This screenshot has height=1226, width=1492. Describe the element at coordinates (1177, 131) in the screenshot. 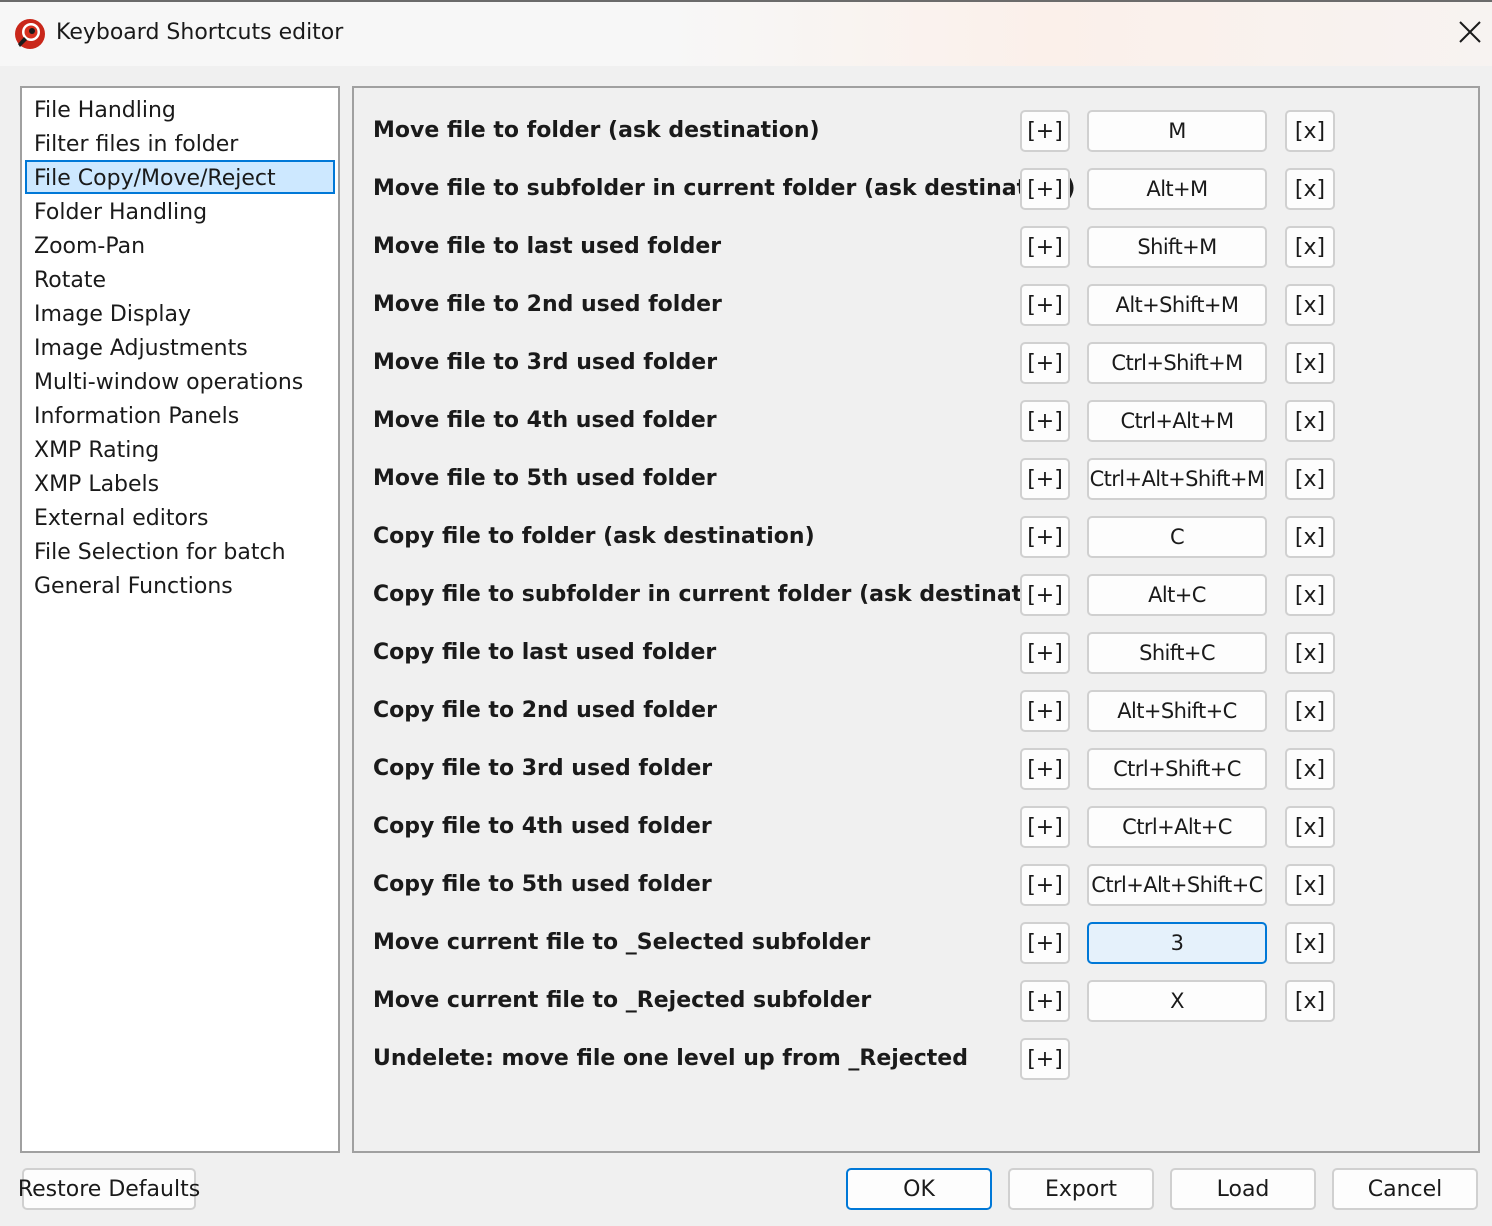

I see `shortcut-key-field: M` at that location.